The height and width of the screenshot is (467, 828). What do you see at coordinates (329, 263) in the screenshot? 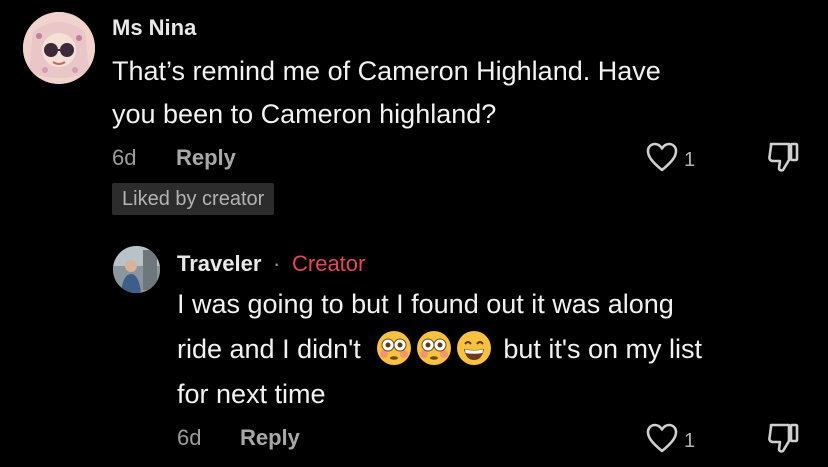
I see `creator-label: Creator` at bounding box center [329, 263].